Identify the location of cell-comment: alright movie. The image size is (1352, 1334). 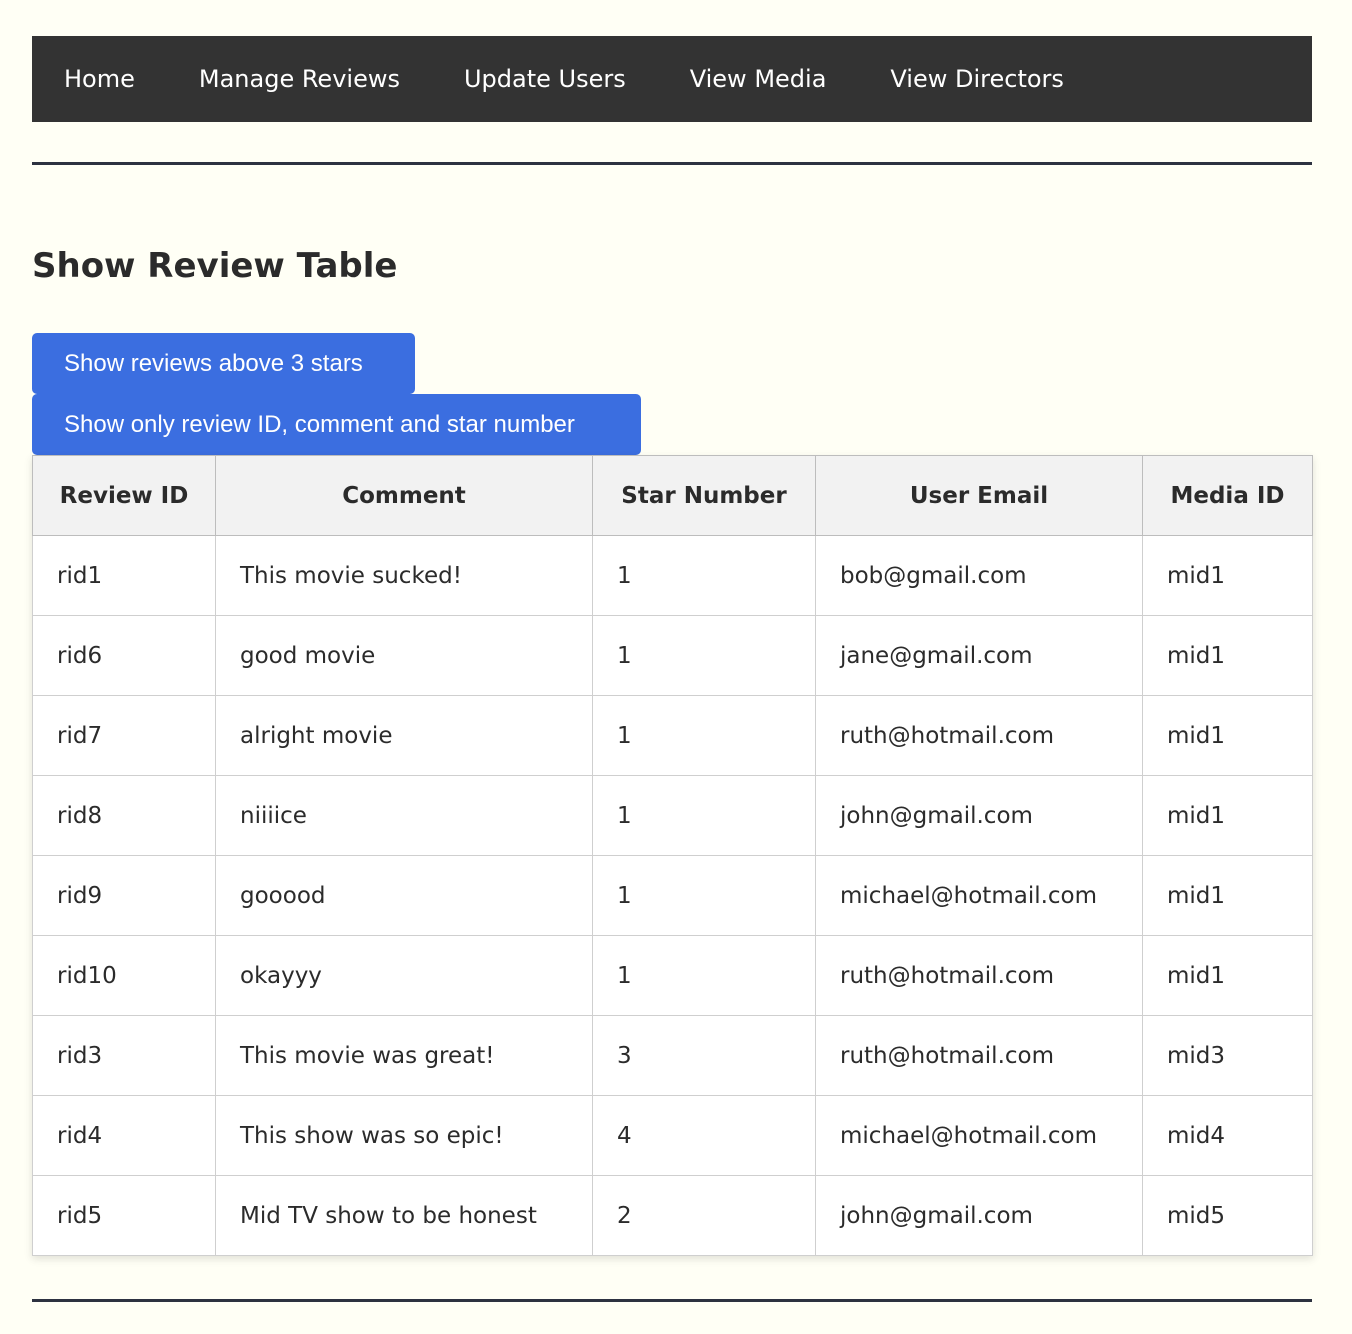
(404, 735).